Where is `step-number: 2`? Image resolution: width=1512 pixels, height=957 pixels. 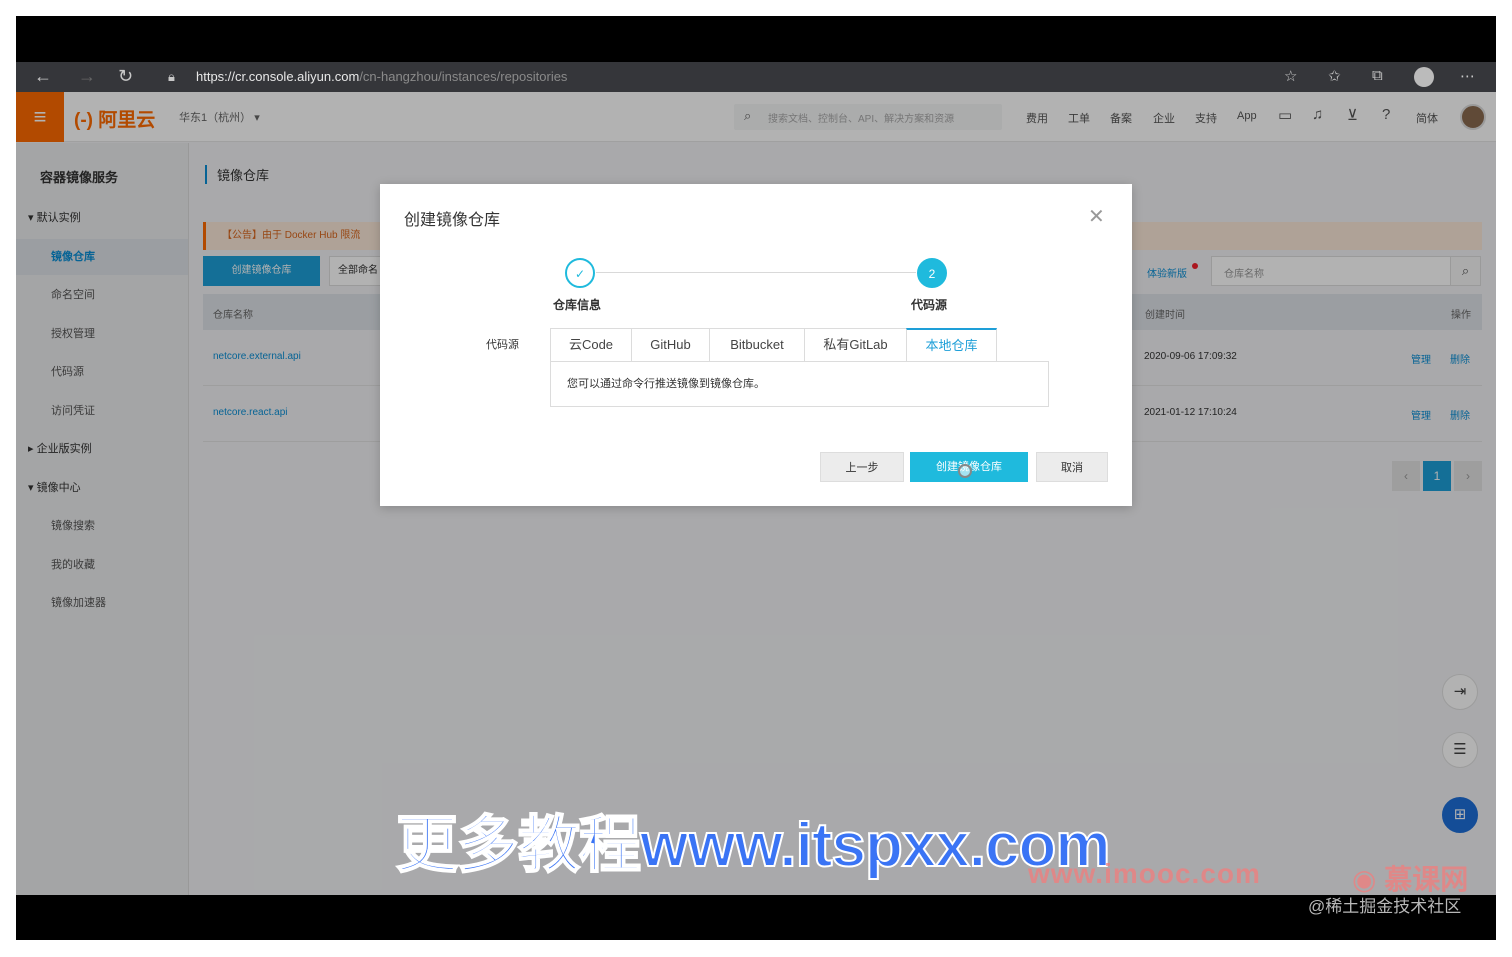 step-number: 2 is located at coordinates (932, 273).